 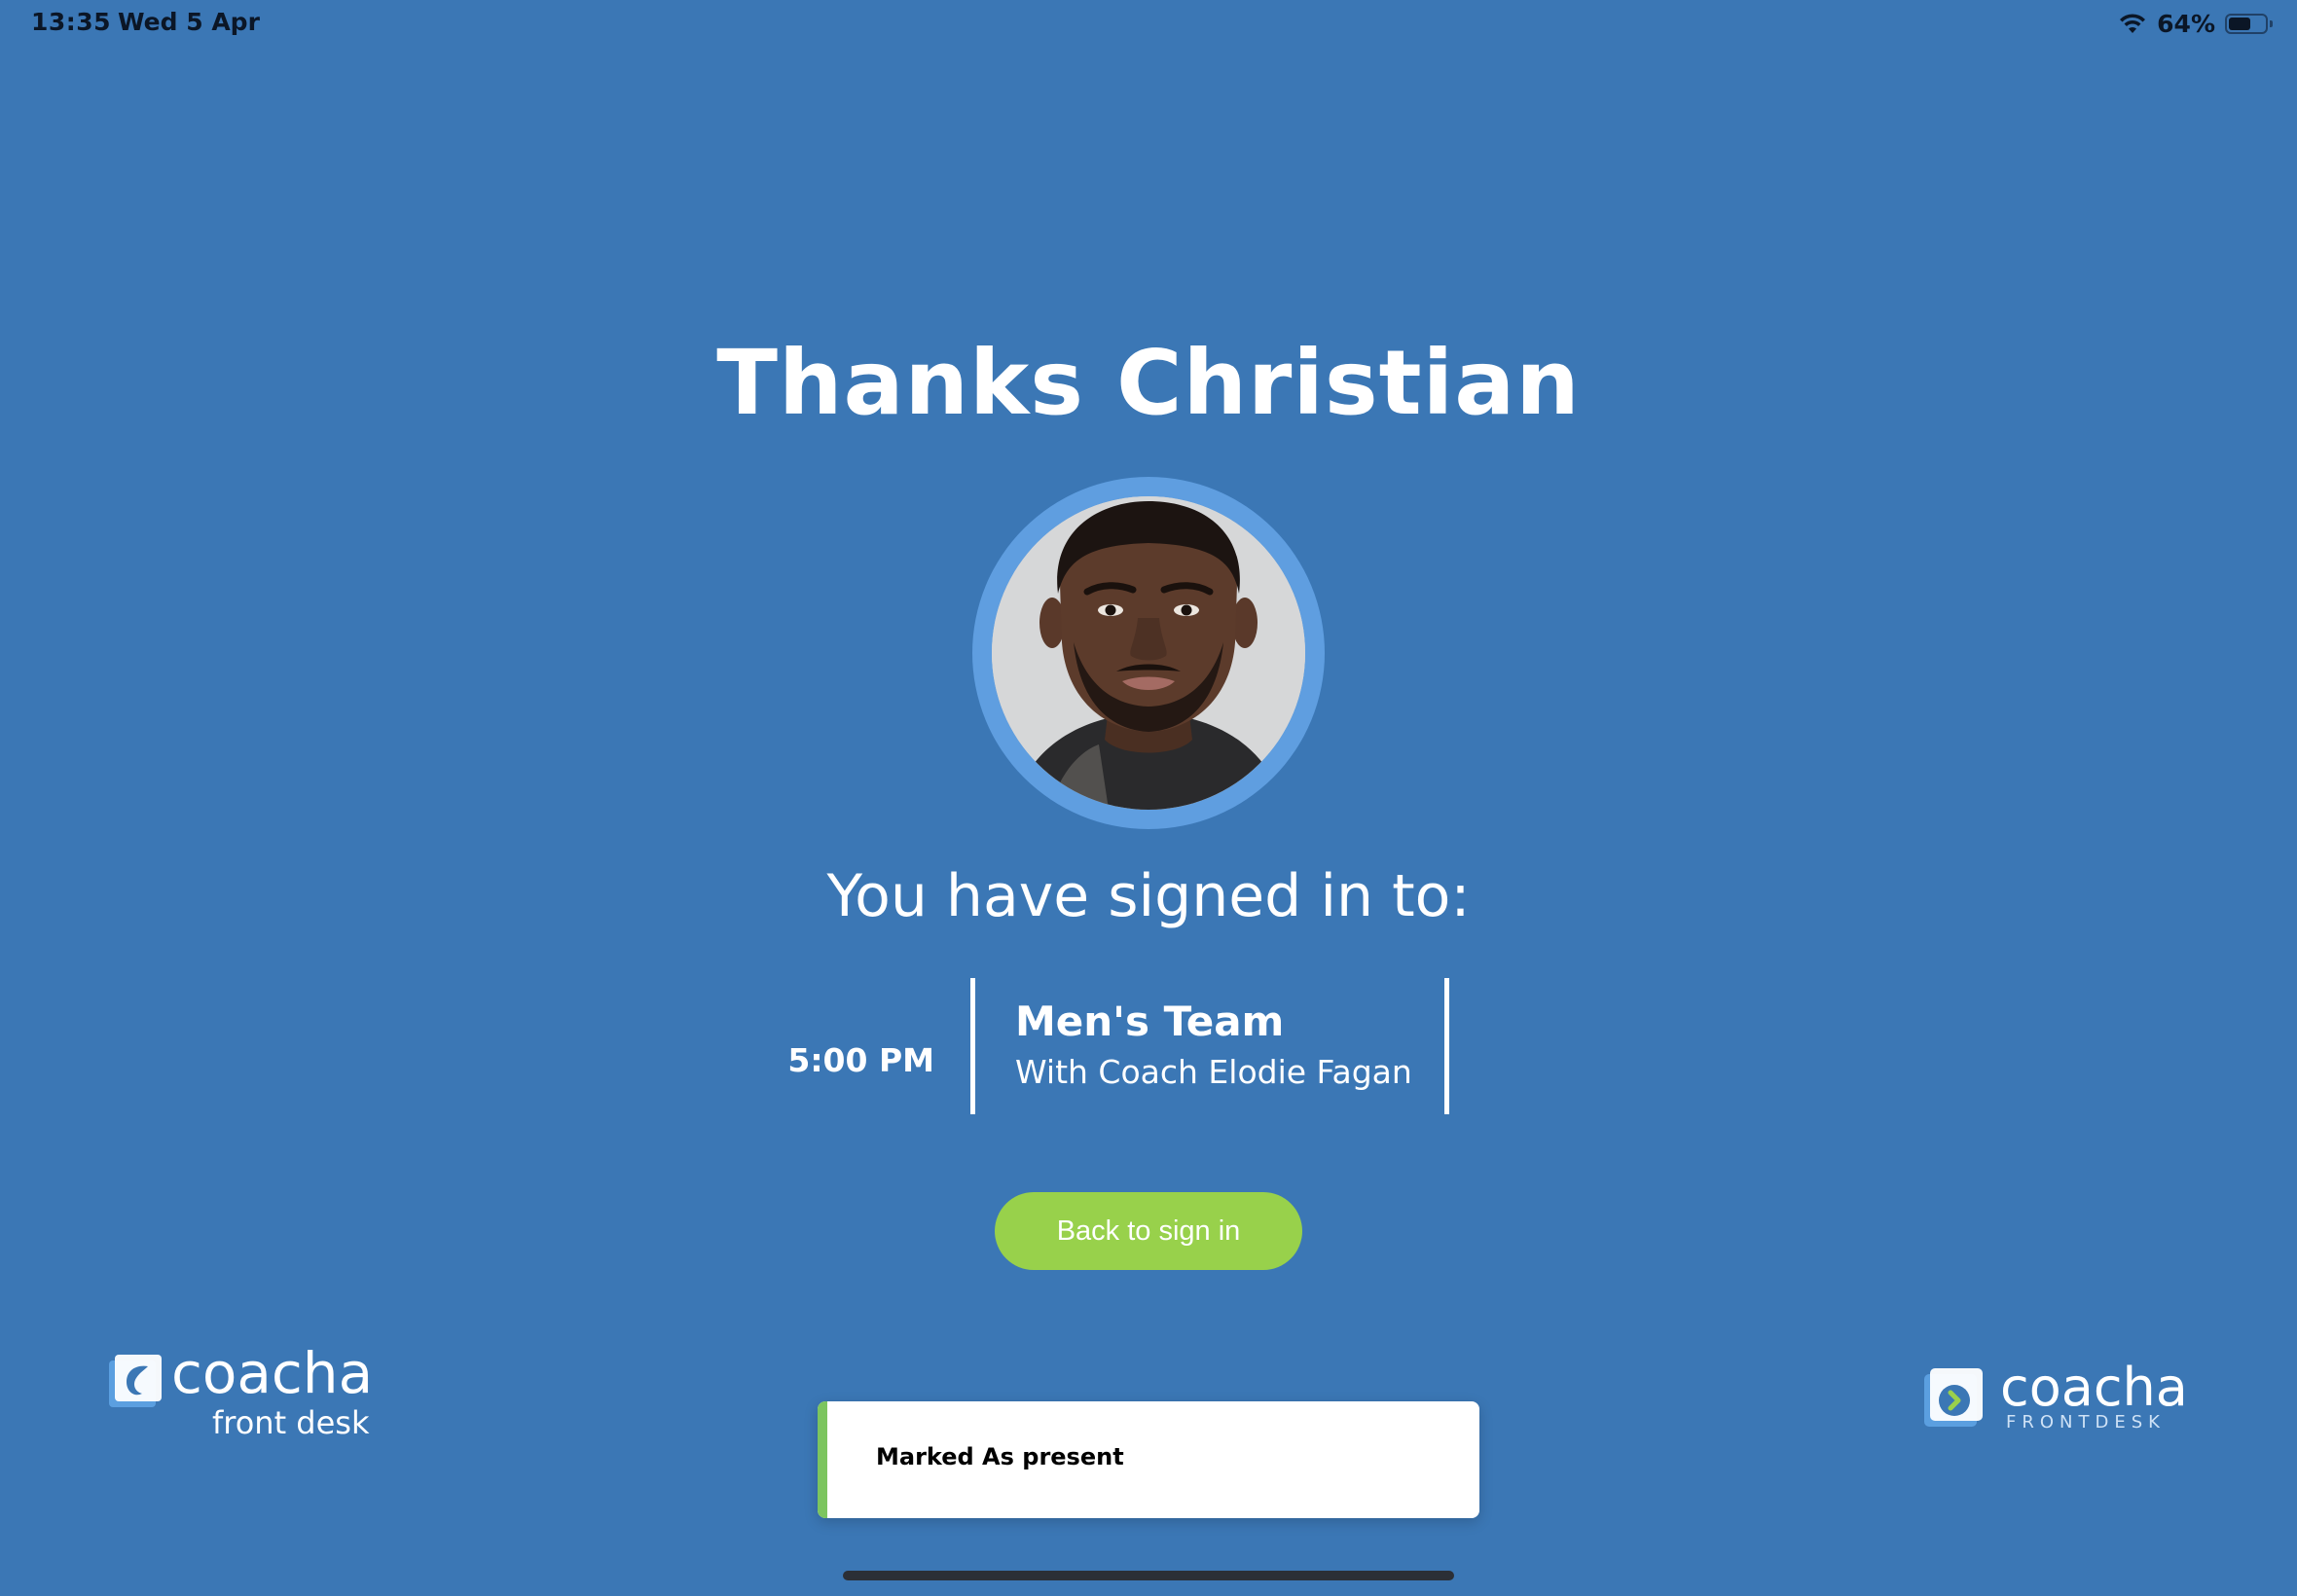 I want to click on battery-icon, so click(x=2249, y=23).